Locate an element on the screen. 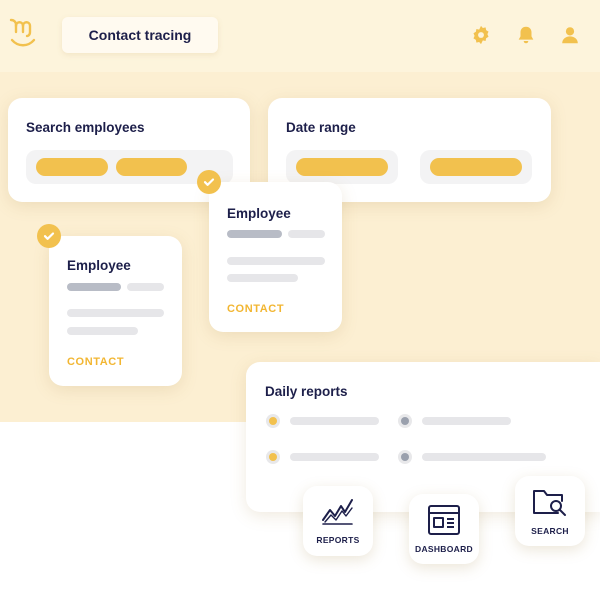  bell-icon is located at coordinates (526, 35).